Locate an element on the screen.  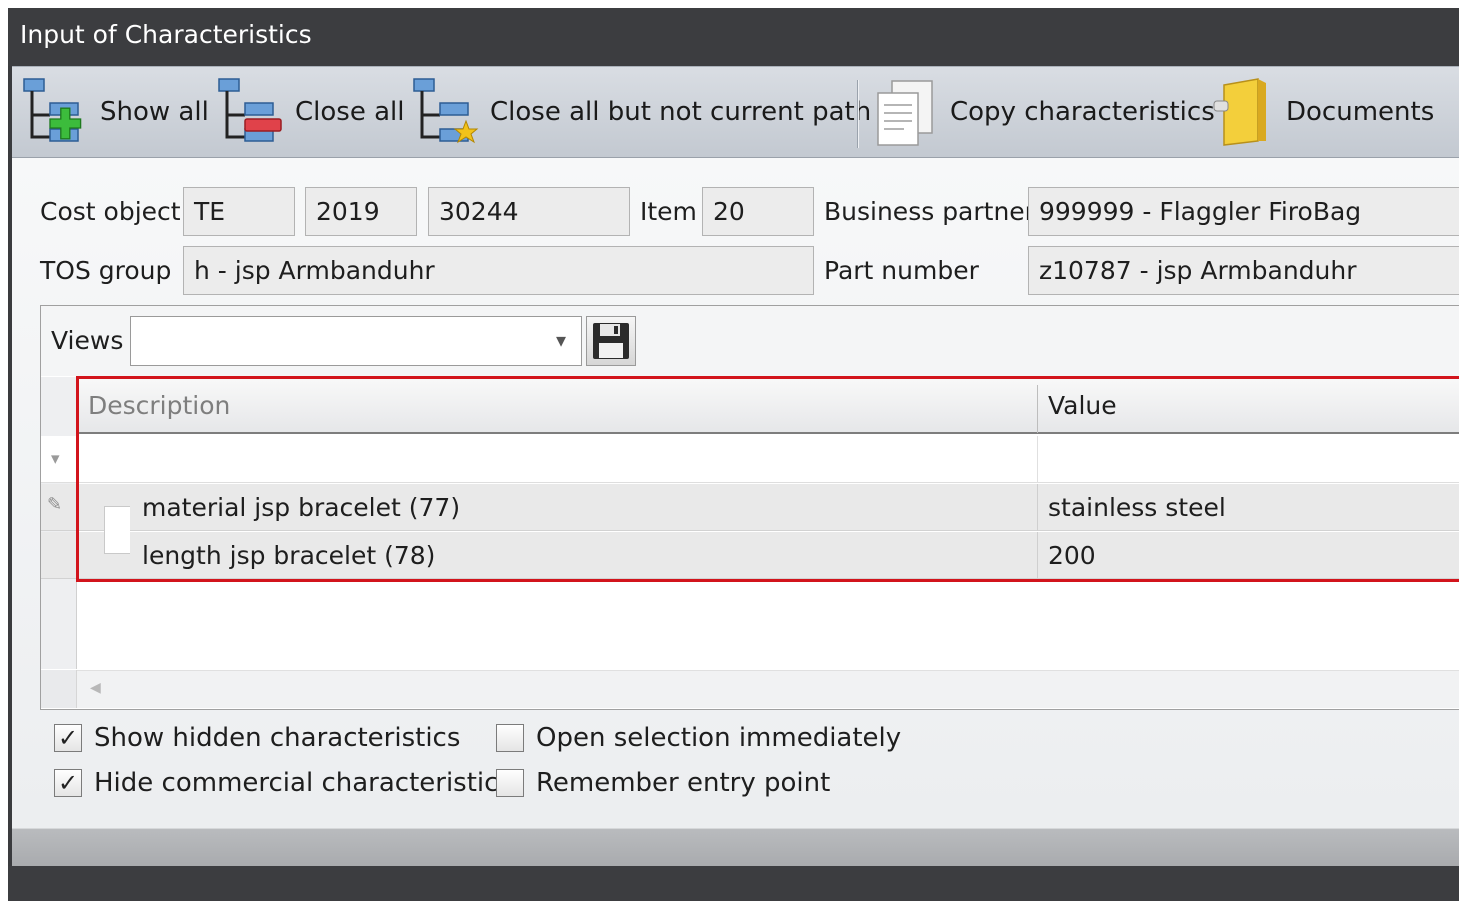
business-partner-field: 999999 - Flaggler FiroBag is located at coordinates (1243, 211).